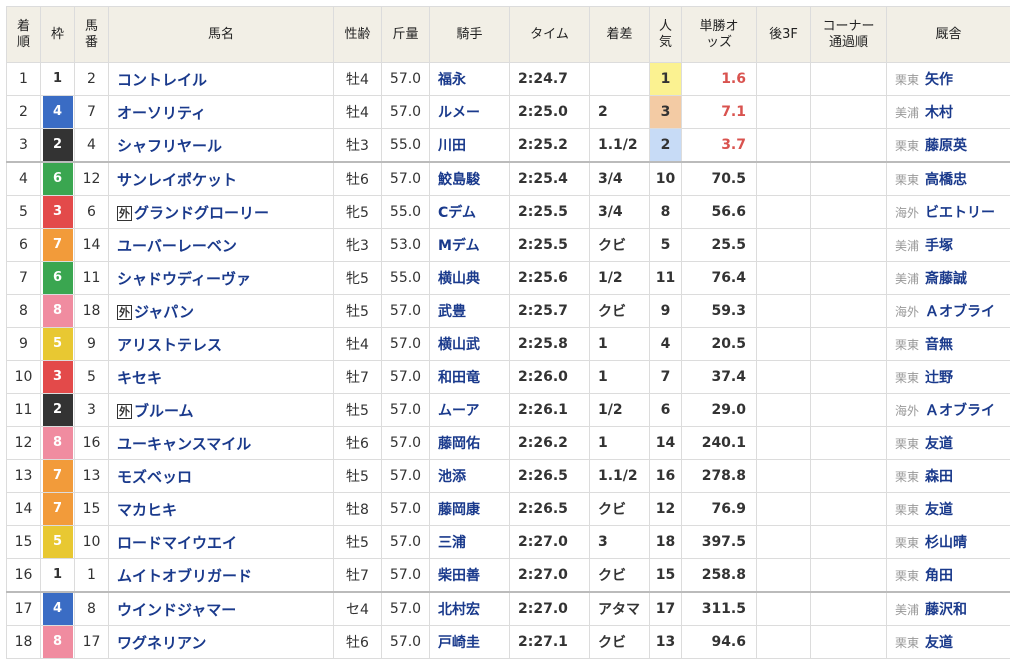 The width and height of the screenshot is (1010, 659). What do you see at coordinates (162, 80) in the screenshot?
I see `horse-link: コントレイル` at bounding box center [162, 80].